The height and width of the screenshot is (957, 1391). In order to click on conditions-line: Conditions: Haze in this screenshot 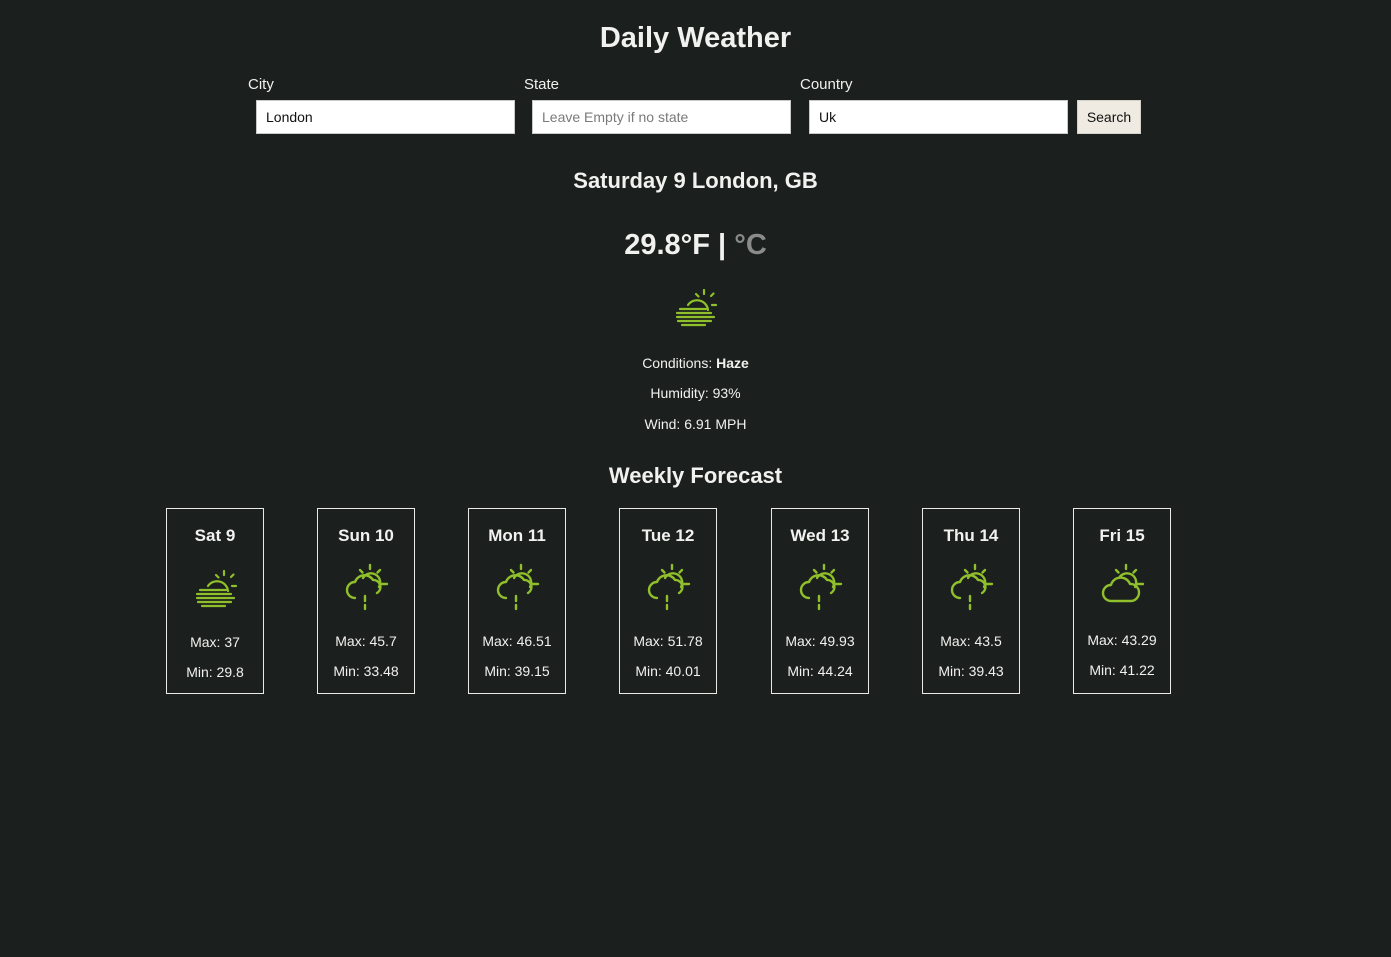, I will do `click(695, 363)`.